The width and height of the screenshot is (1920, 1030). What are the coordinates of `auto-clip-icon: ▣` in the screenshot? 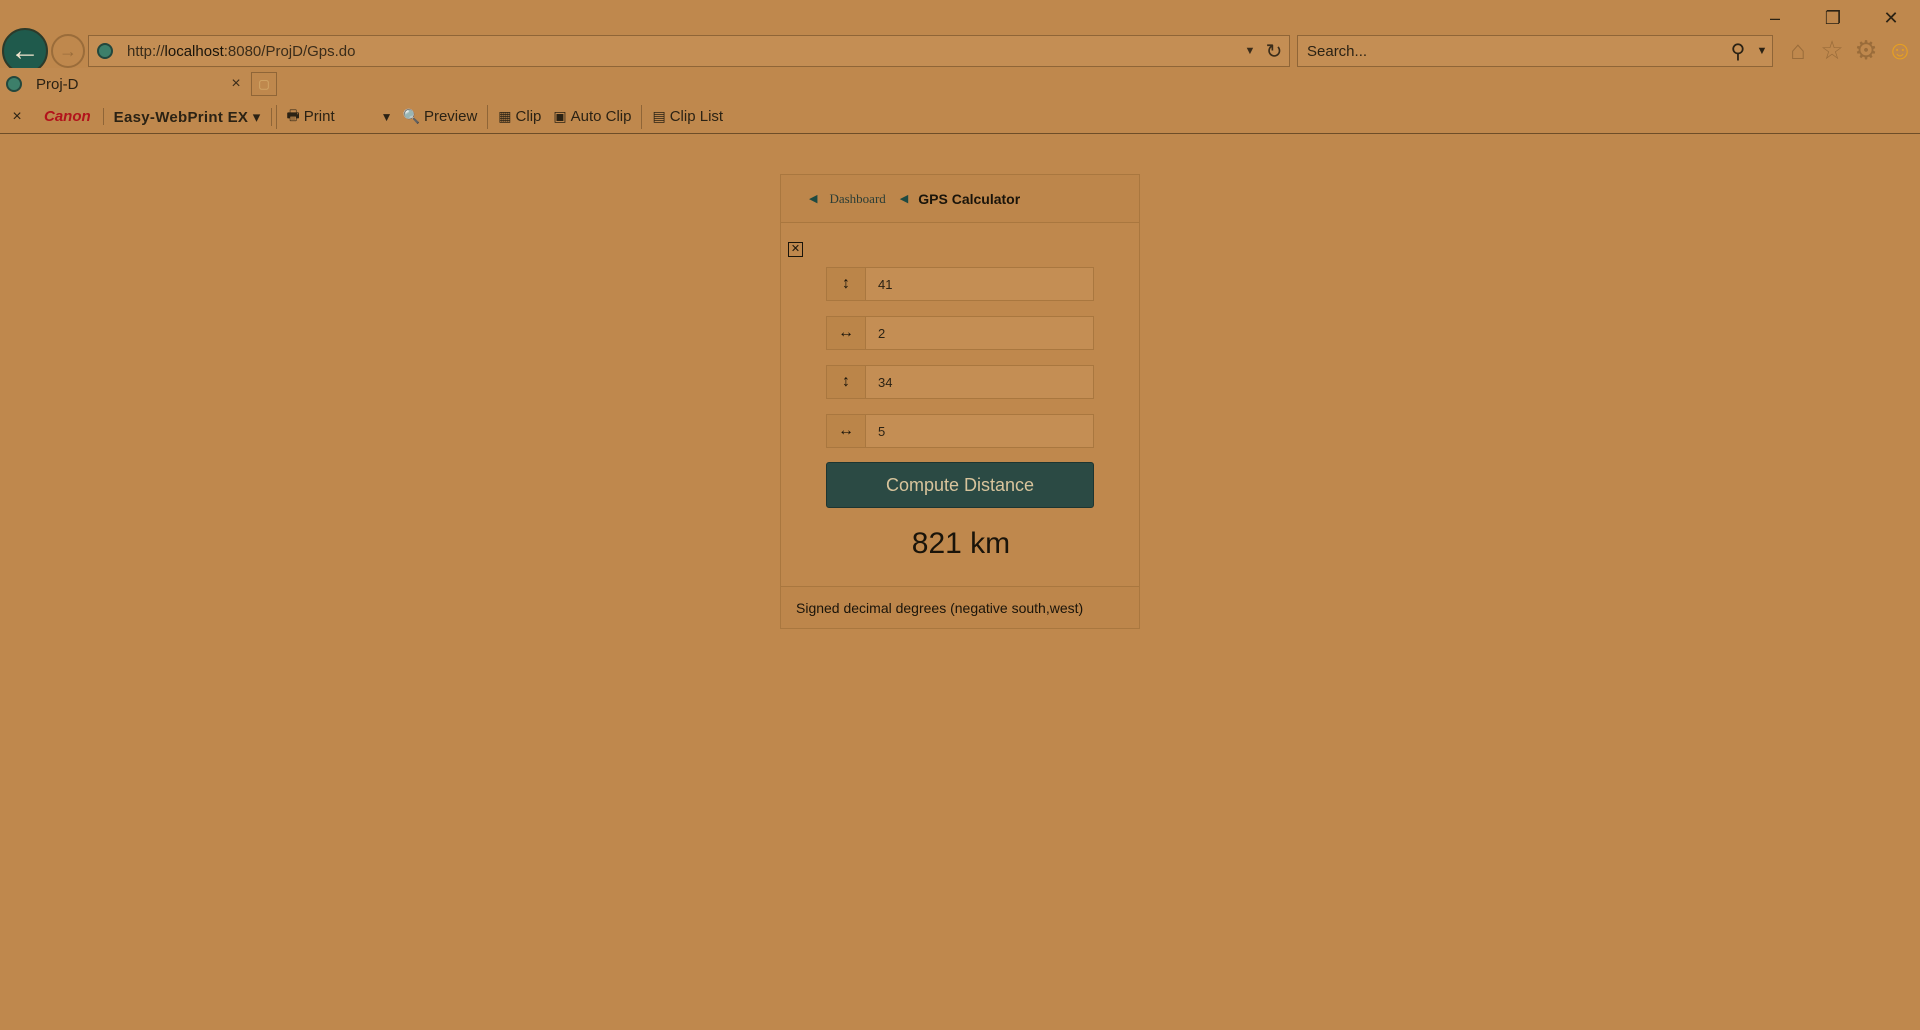 It's located at (560, 116).